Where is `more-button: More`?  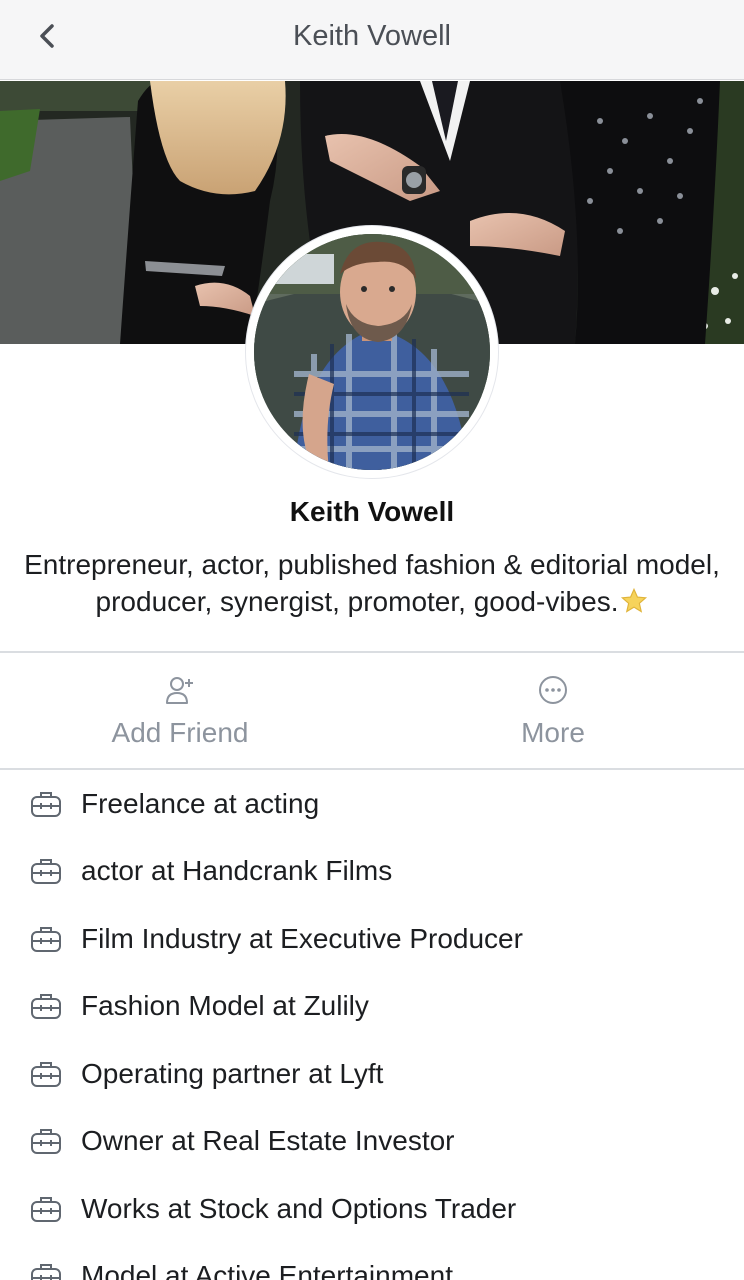 more-button: More is located at coordinates (553, 711).